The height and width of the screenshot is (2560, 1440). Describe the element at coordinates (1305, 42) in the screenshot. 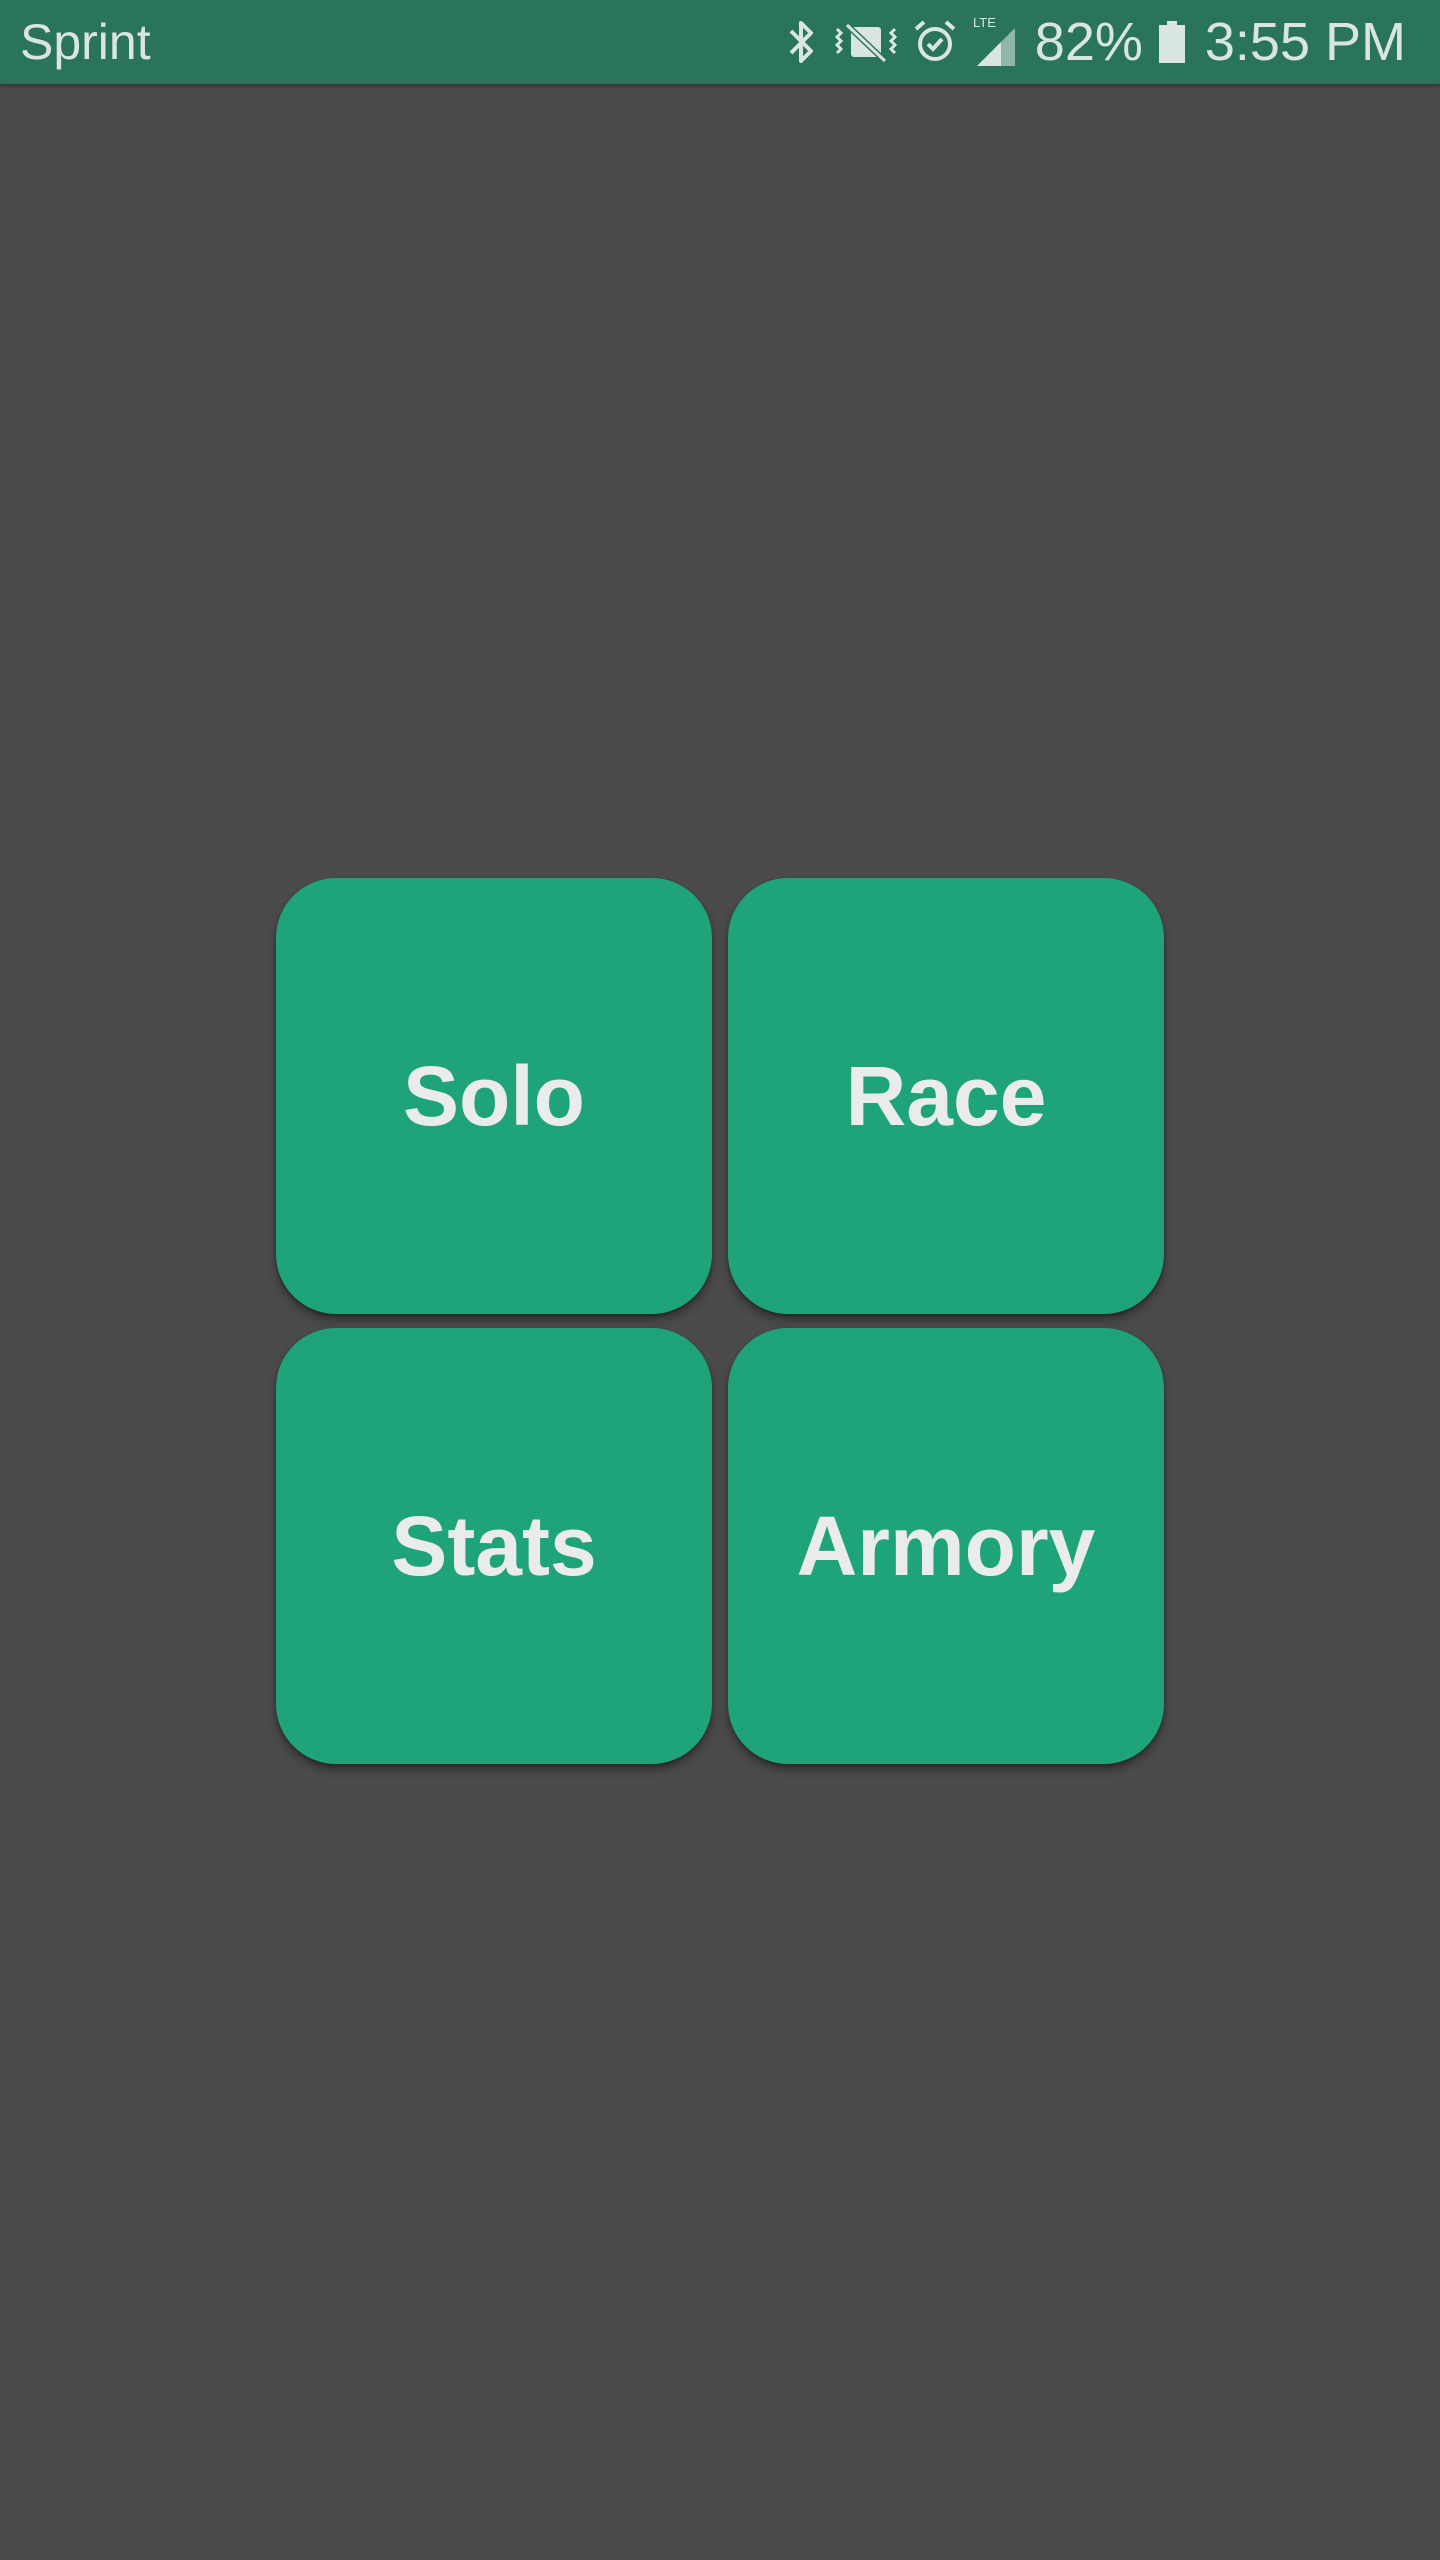

I see `clock: 3:55 PM` at that location.